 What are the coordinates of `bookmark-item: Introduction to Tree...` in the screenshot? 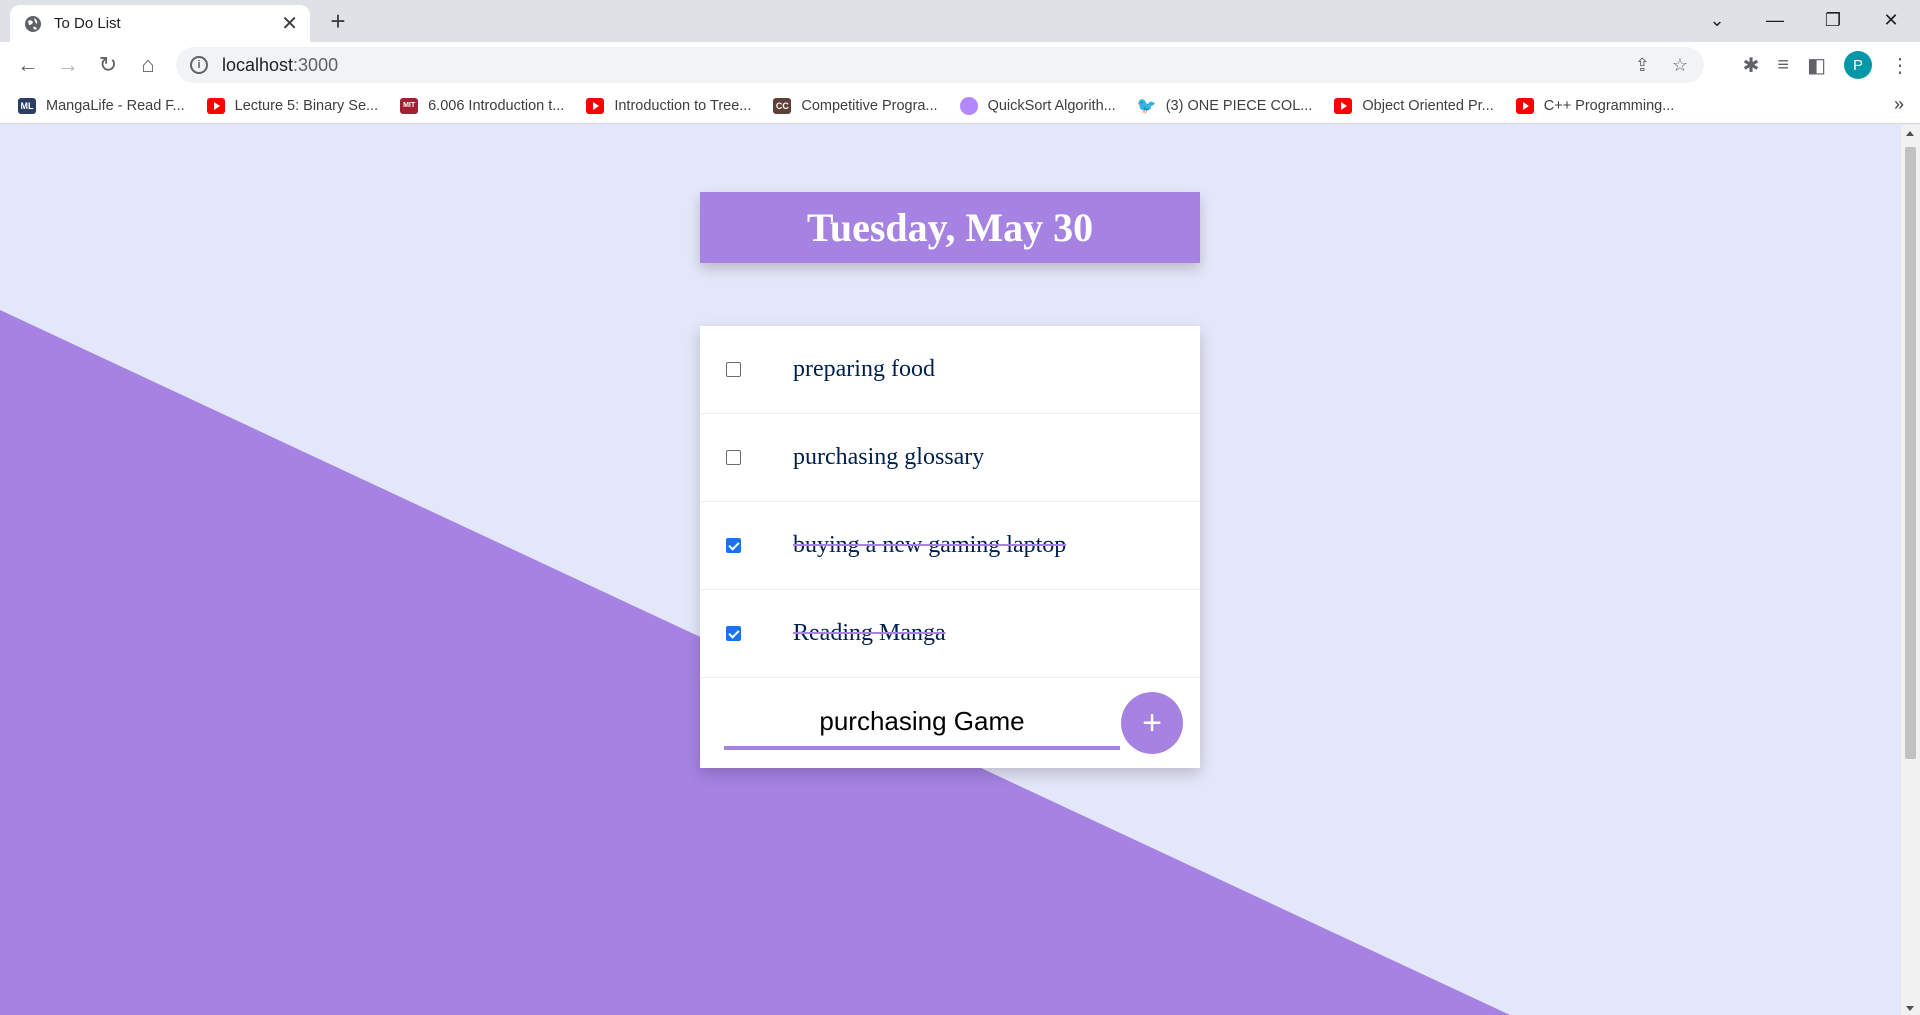 It's located at (668, 105).